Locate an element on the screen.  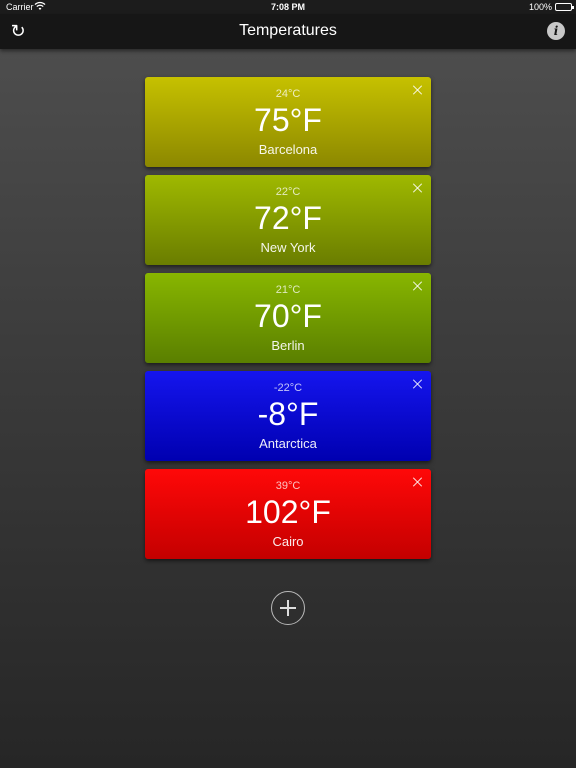
celsius-value: 21°C is located at coordinates (288, 290).